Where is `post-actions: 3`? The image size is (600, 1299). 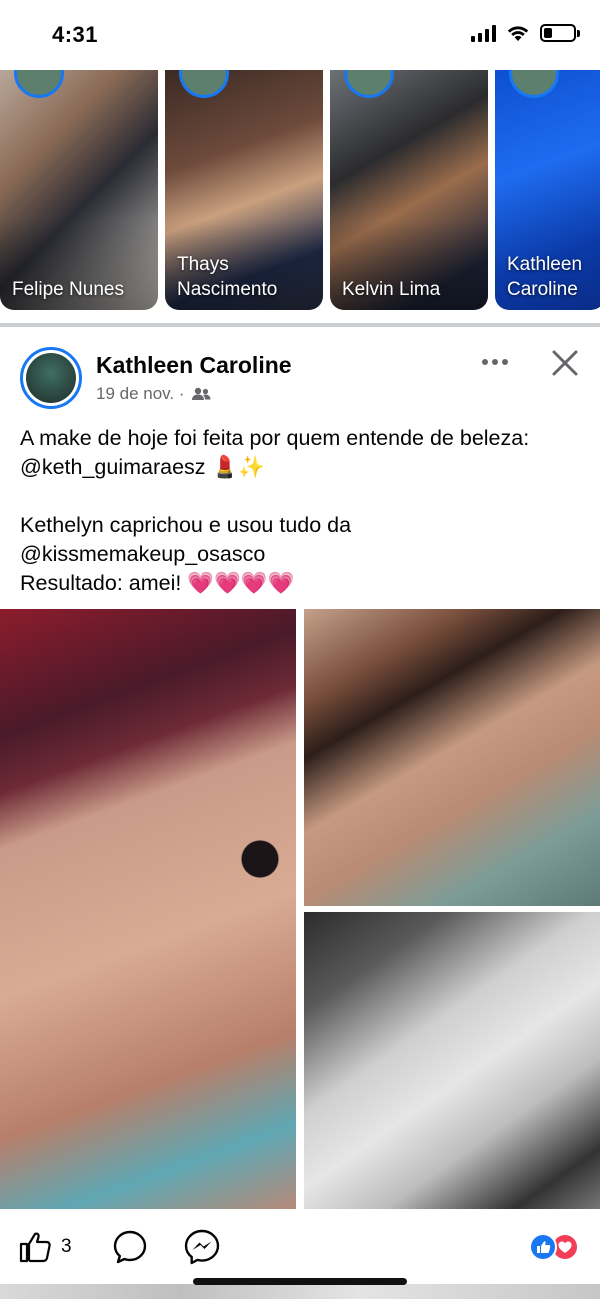 post-actions: 3 is located at coordinates (300, 1246).